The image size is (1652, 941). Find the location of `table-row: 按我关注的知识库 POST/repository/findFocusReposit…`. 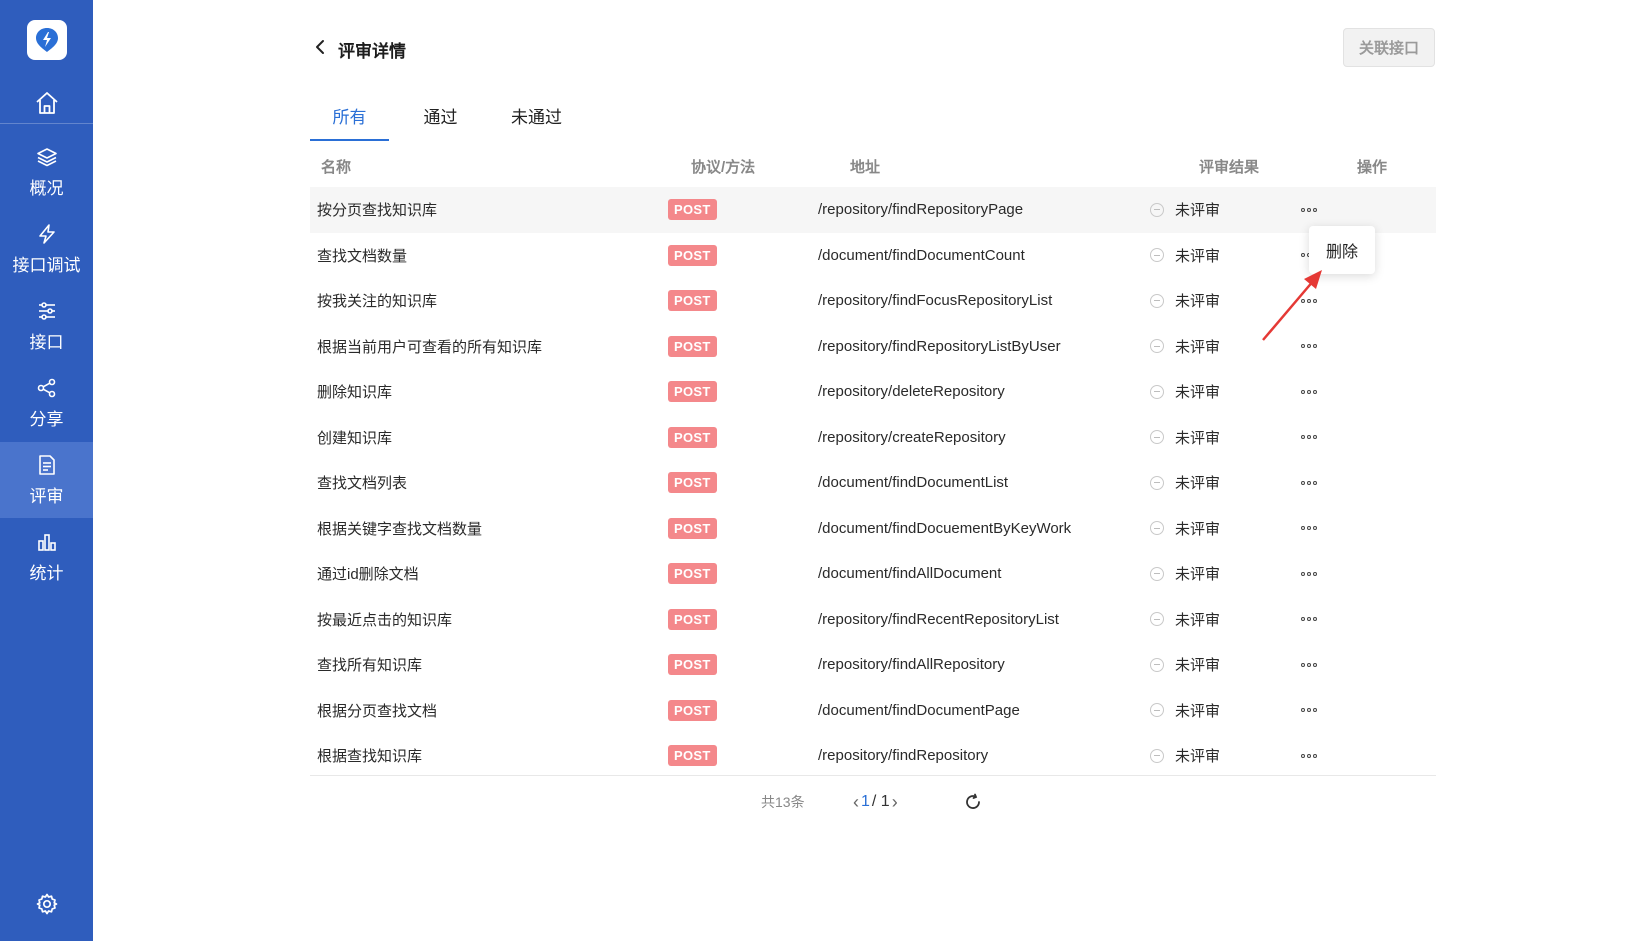

table-row: 按我关注的知识库 POST/repository/findFocusReposit… is located at coordinates (873, 301).